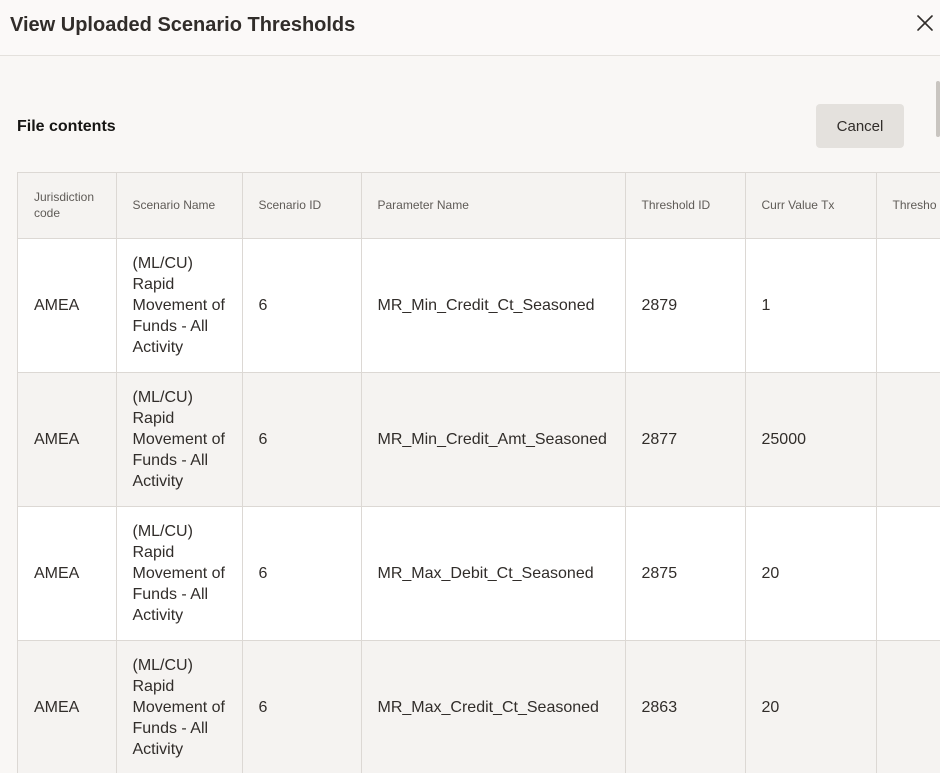 This screenshot has height=773, width=940. What do you see at coordinates (493, 206) in the screenshot?
I see `column-header-parameter-name: Parameter Name` at bounding box center [493, 206].